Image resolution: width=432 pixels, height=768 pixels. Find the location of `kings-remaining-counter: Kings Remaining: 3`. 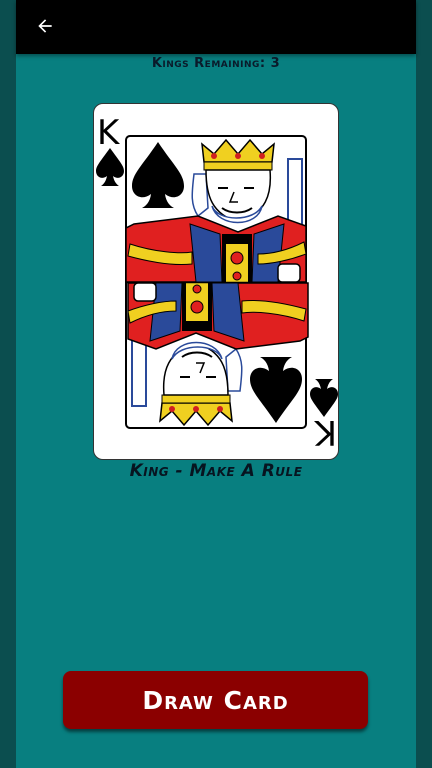

kings-remaining-counter: Kings Remaining: 3 is located at coordinates (216, 63).